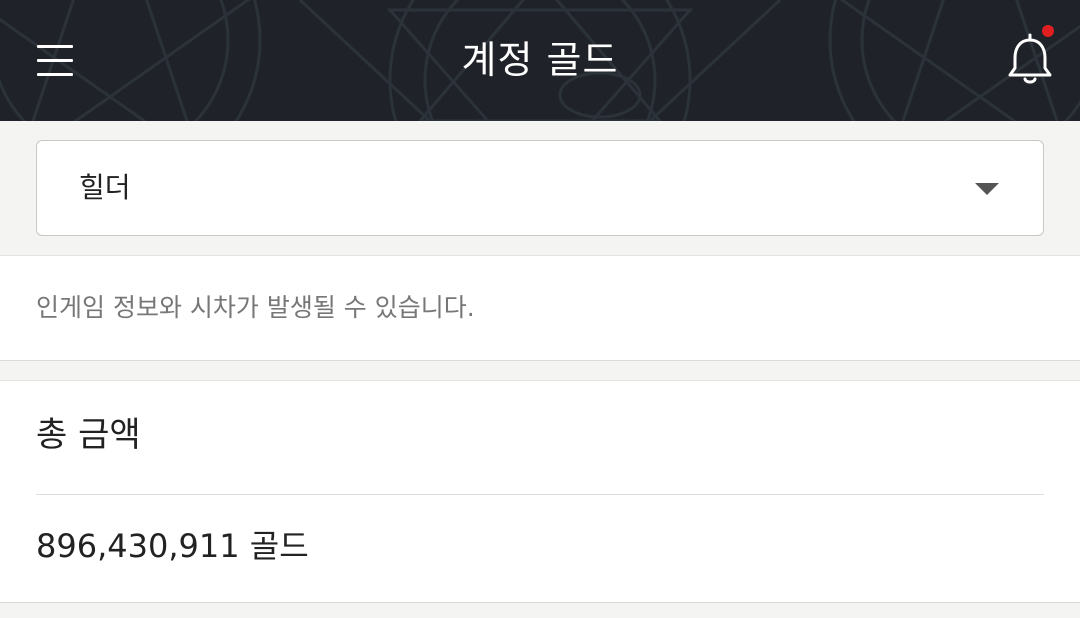 The height and width of the screenshot is (618, 1080). Describe the element at coordinates (540, 188) in the screenshot. I see `character-select-dropdown: 힐더` at that location.